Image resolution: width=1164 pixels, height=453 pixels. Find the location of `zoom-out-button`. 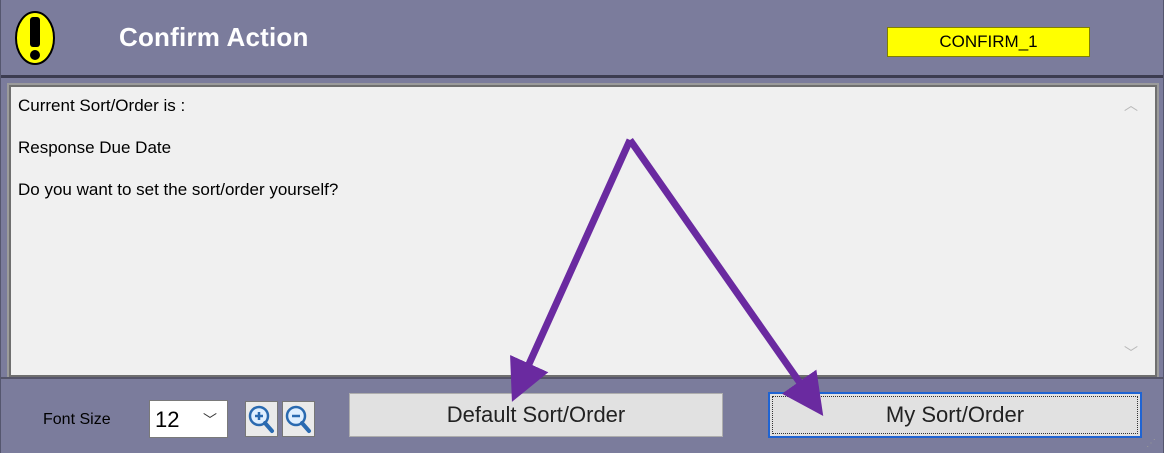

zoom-out-button is located at coordinates (298, 419).